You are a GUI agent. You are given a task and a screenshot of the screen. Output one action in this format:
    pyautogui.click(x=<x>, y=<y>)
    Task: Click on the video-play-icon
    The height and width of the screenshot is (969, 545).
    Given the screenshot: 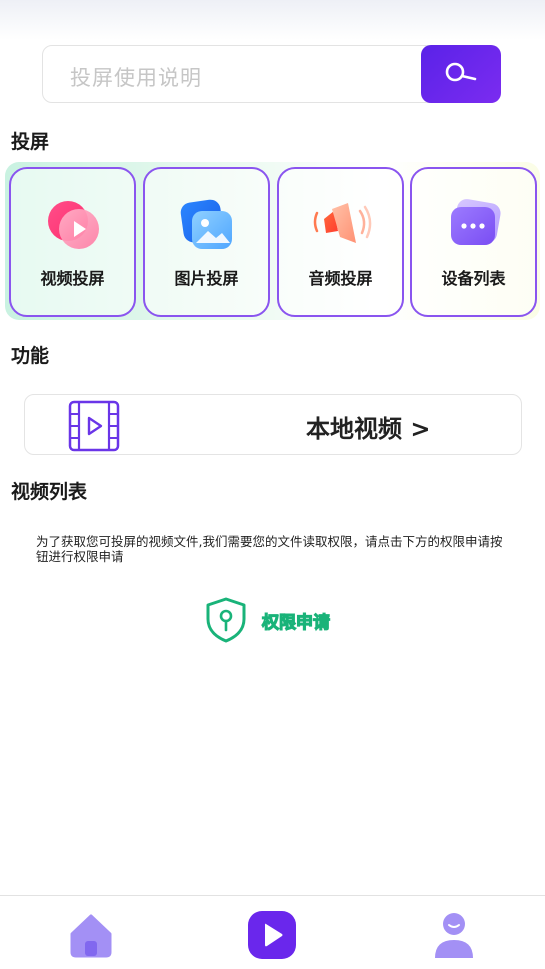 What is the action you would take?
    pyautogui.click(x=73, y=225)
    